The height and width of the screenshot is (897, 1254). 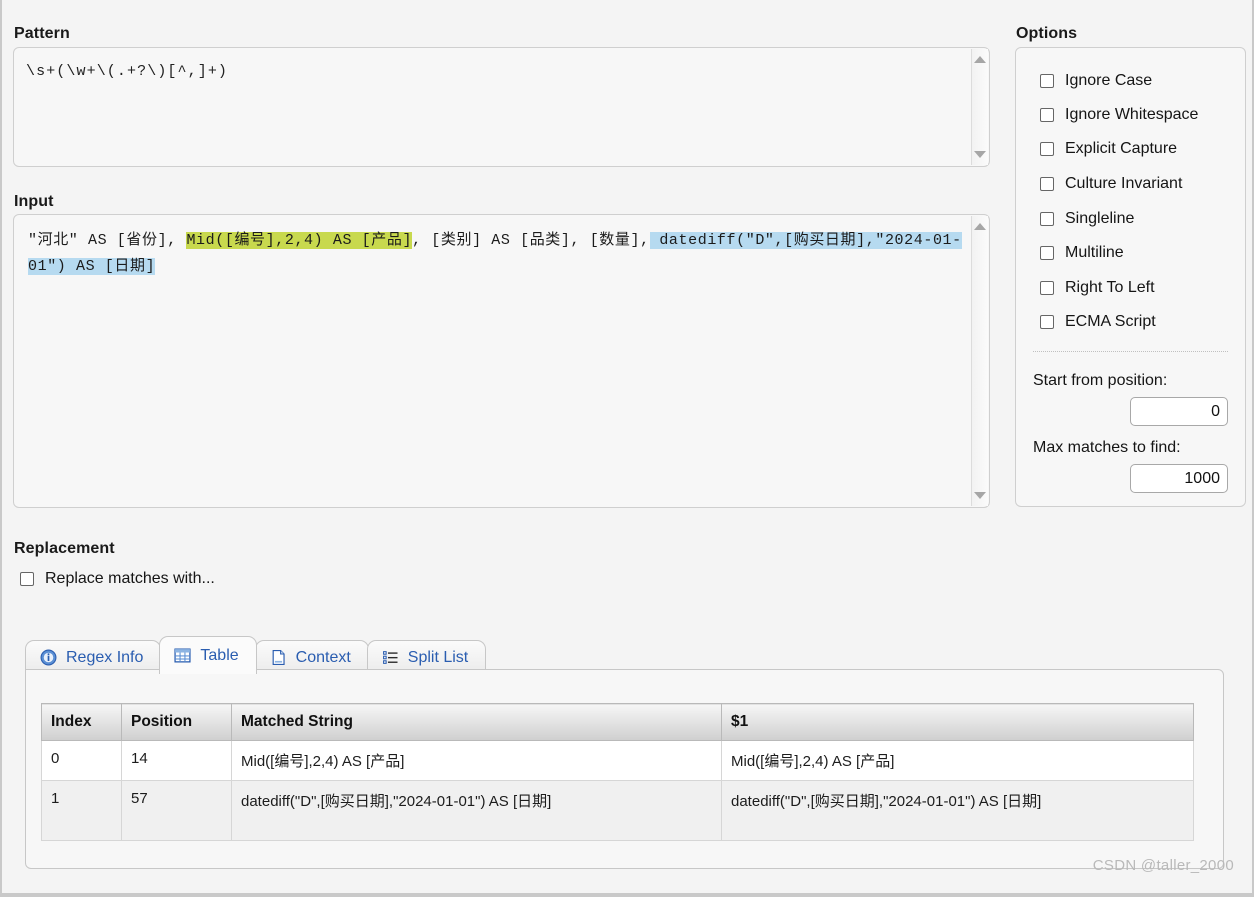 What do you see at coordinates (176, 760) in the screenshot?
I see `cell-position: 14` at bounding box center [176, 760].